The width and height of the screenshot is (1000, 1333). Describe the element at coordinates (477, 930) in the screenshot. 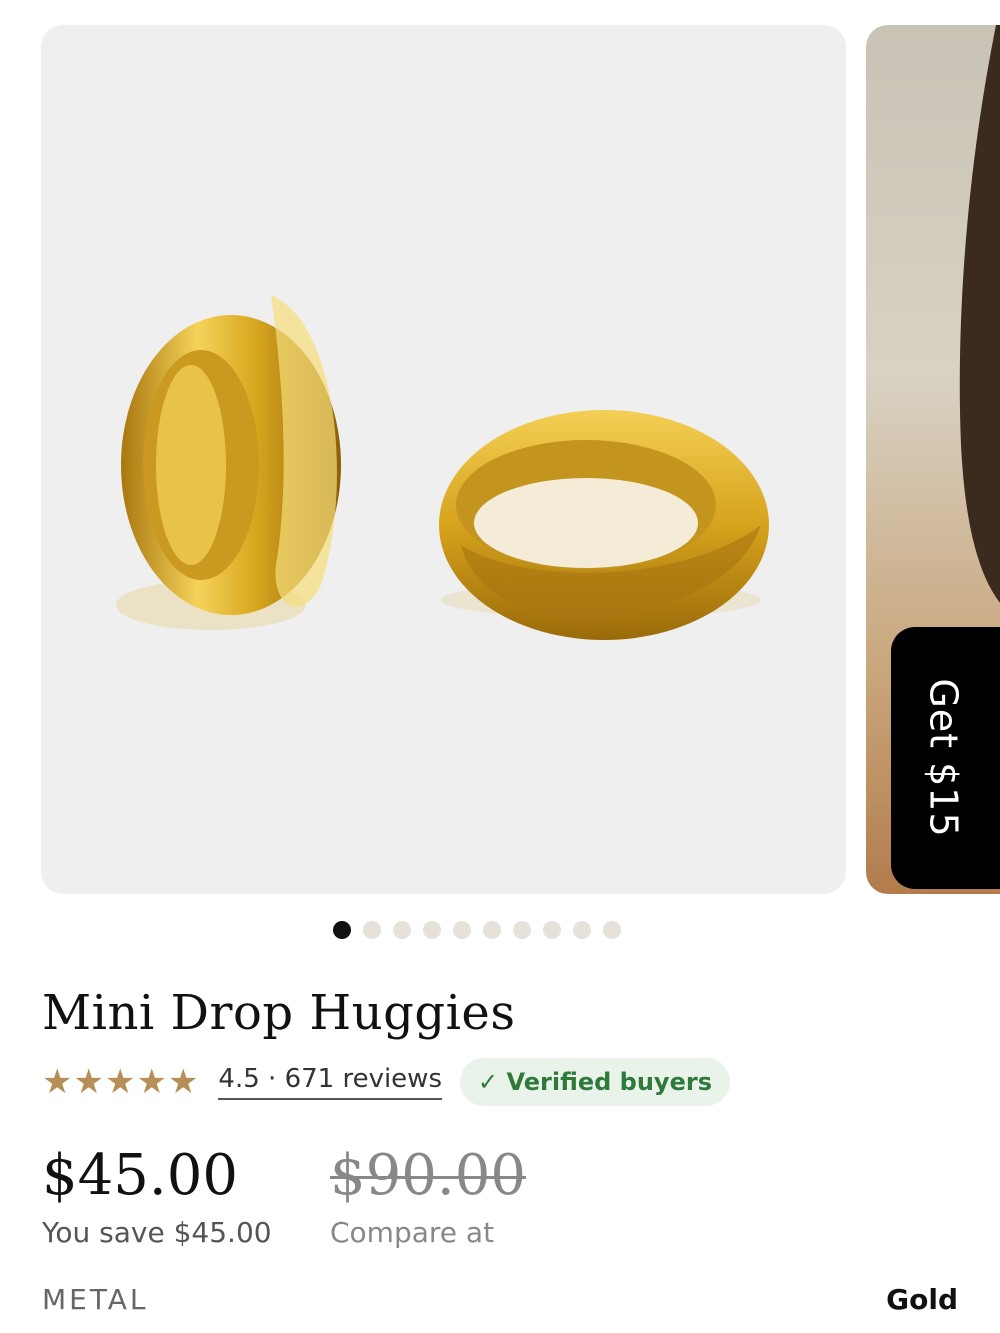

I see `carousel-pagination` at that location.